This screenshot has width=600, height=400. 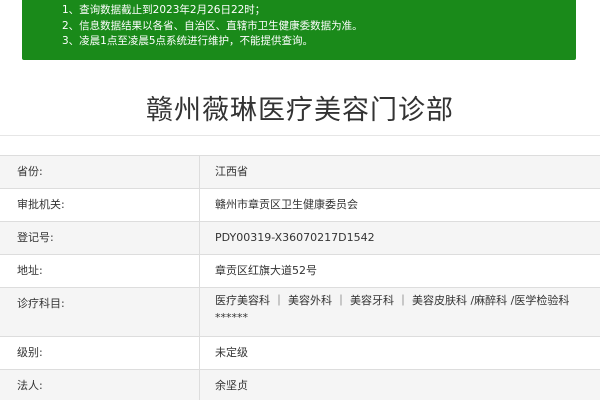 I want to click on registration-number-label: 登记号:, so click(x=100, y=238).